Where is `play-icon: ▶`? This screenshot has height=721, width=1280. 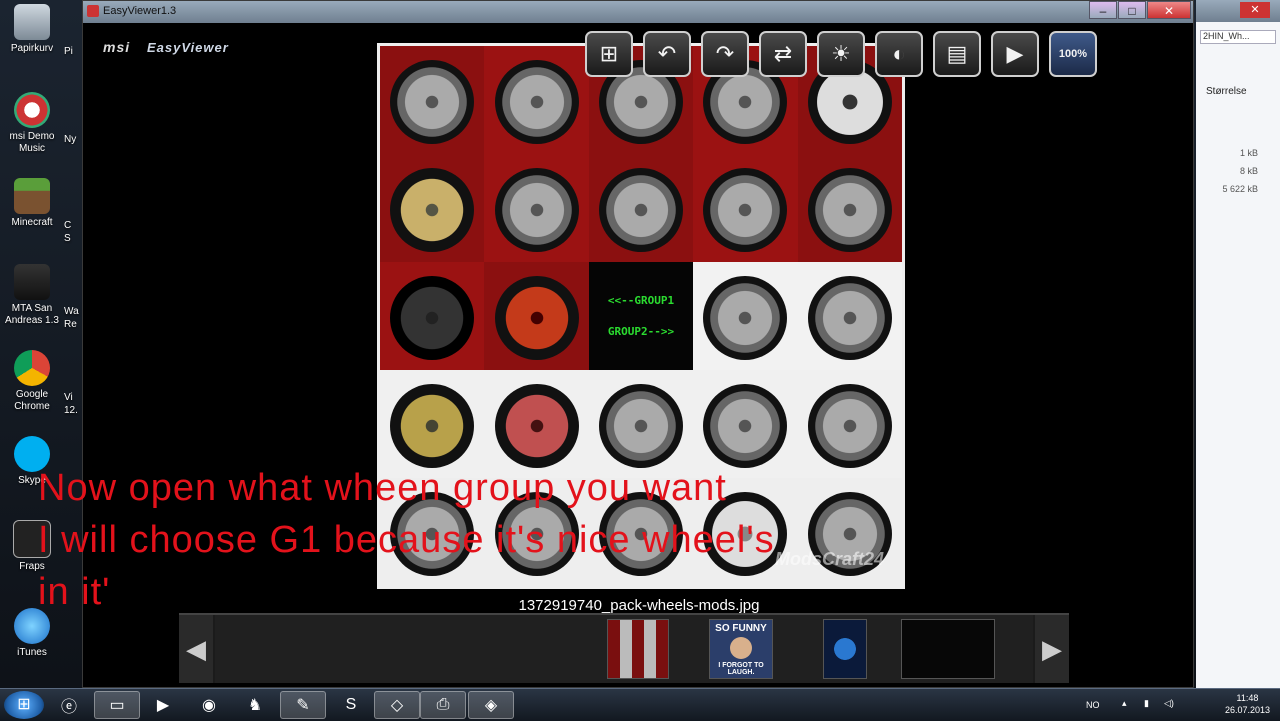
play-icon: ▶ is located at coordinates (1015, 53).